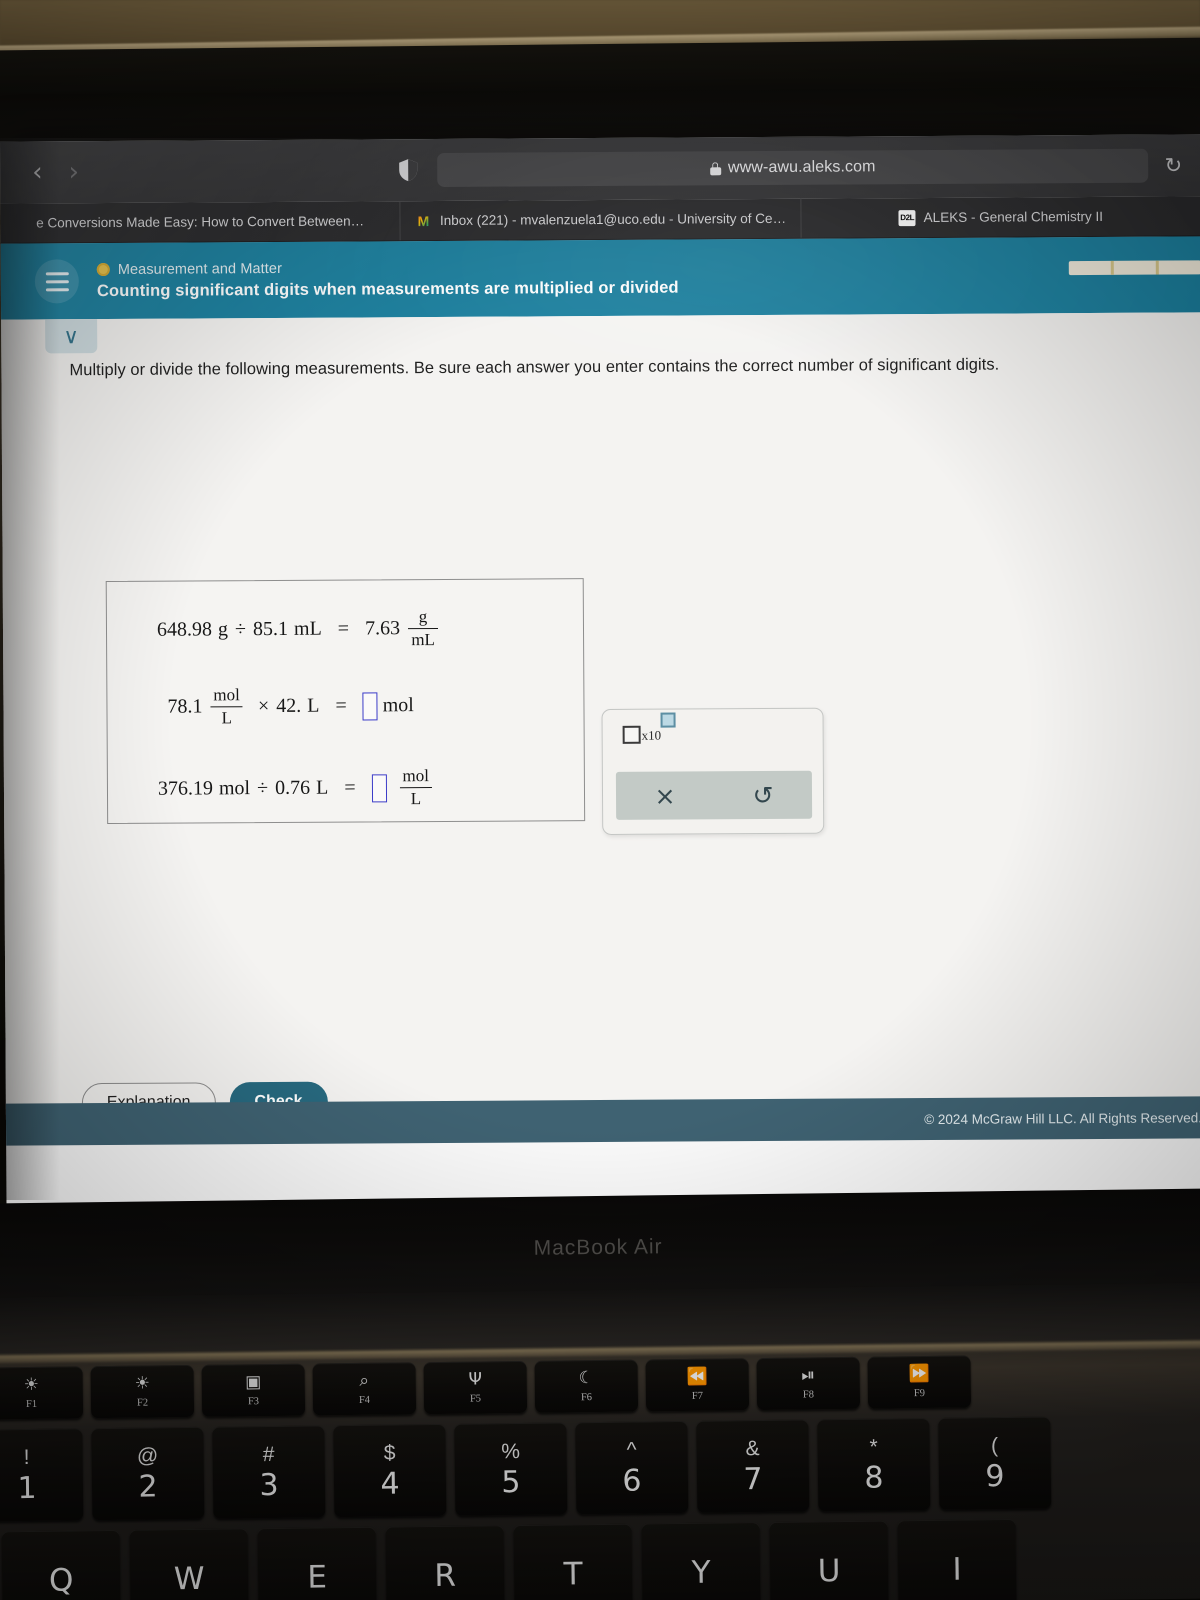 The image size is (1200, 1600). I want to click on key-shift-label: &, so click(752, 1448).